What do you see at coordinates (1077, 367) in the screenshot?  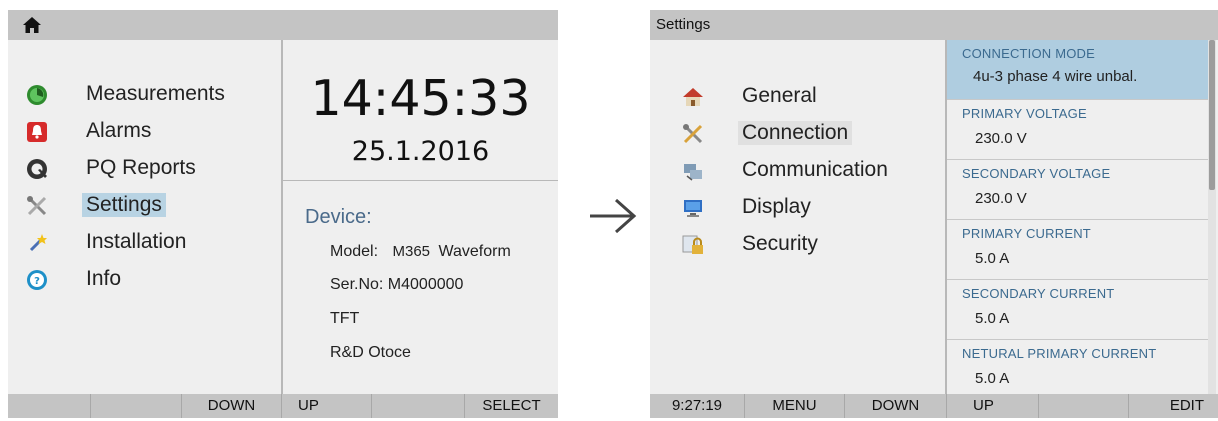 I see `param-neutral-primary-current: NETURAL PRIMARY CURRENT 5.0 A` at bounding box center [1077, 367].